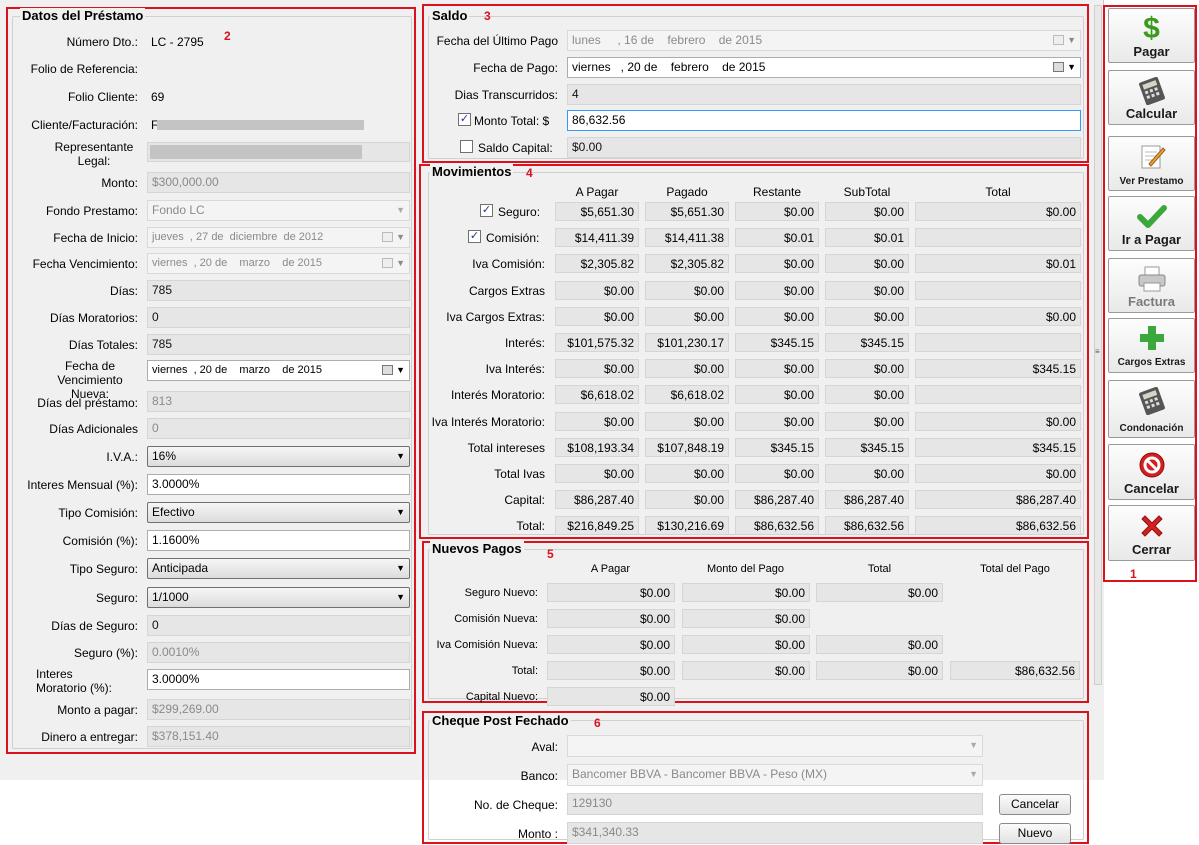 The image size is (1199, 845). What do you see at coordinates (278, 428) in the screenshot?
I see `dias-adicionales-field: 0` at bounding box center [278, 428].